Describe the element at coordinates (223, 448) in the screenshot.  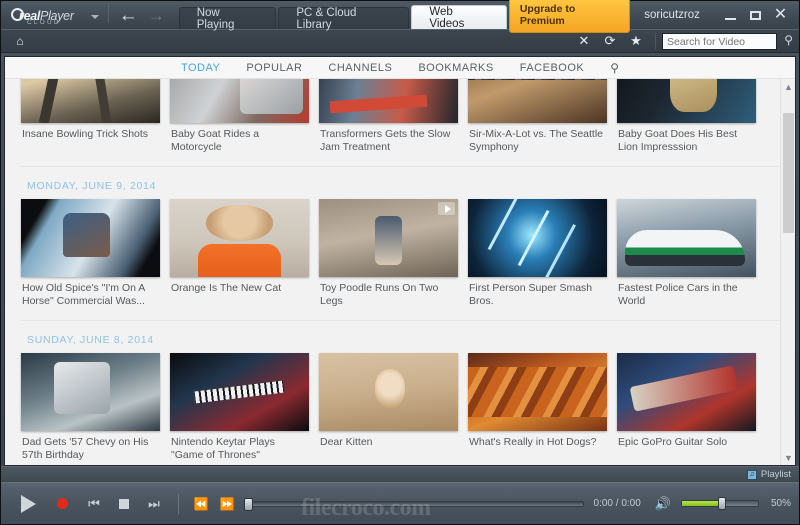
I see `video-title: Nintendo Keytar Plays "Game of Thrones"` at that location.